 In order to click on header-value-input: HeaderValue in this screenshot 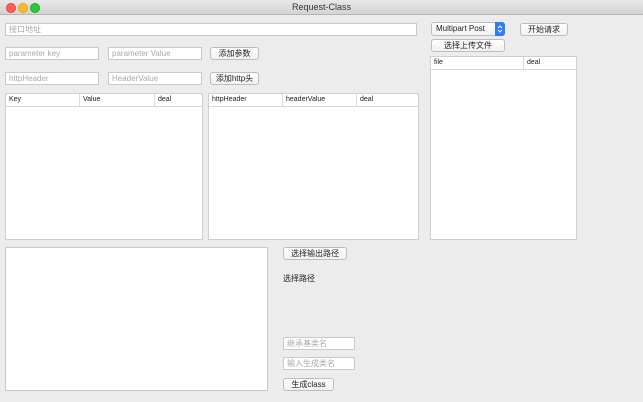, I will do `click(155, 78)`.